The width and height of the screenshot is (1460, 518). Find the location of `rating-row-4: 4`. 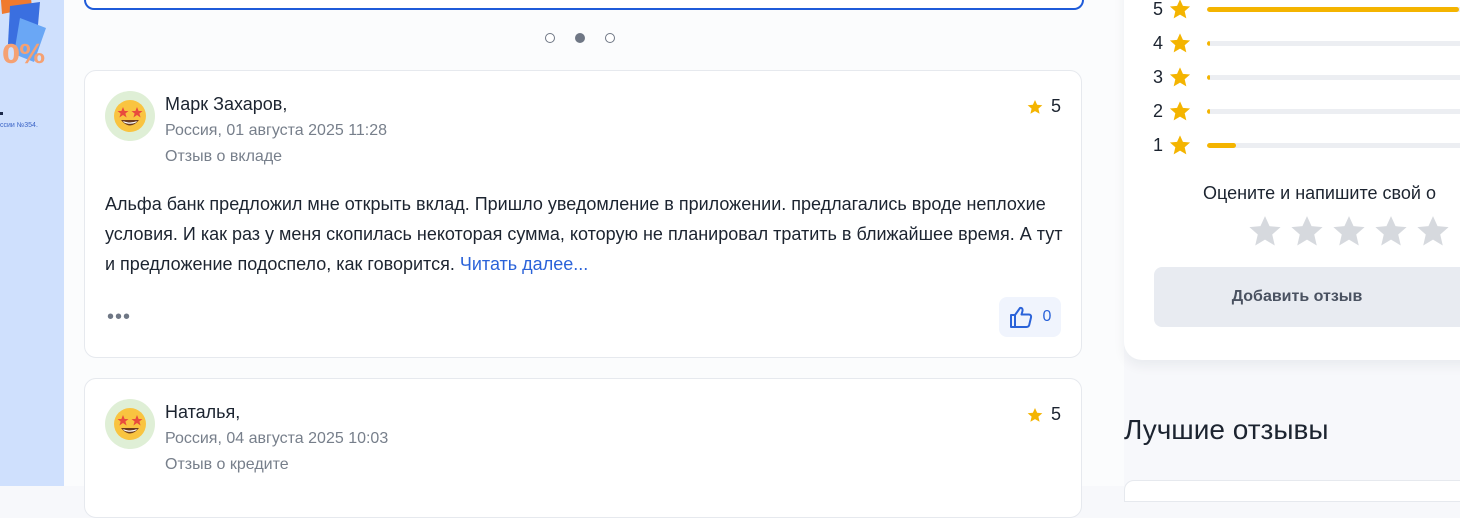

rating-row-4: 4 is located at coordinates (1306, 43).